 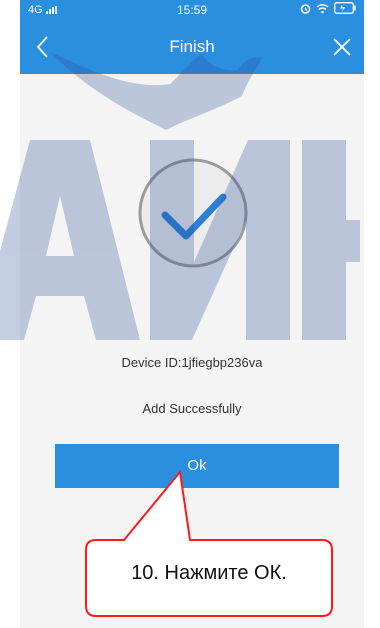 I want to click on status-icons, so click(x=328, y=9).